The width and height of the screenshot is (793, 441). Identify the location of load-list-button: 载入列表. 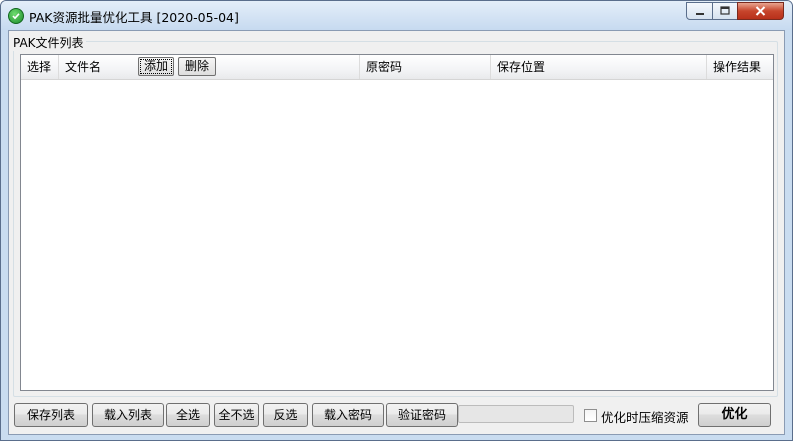
(128, 415).